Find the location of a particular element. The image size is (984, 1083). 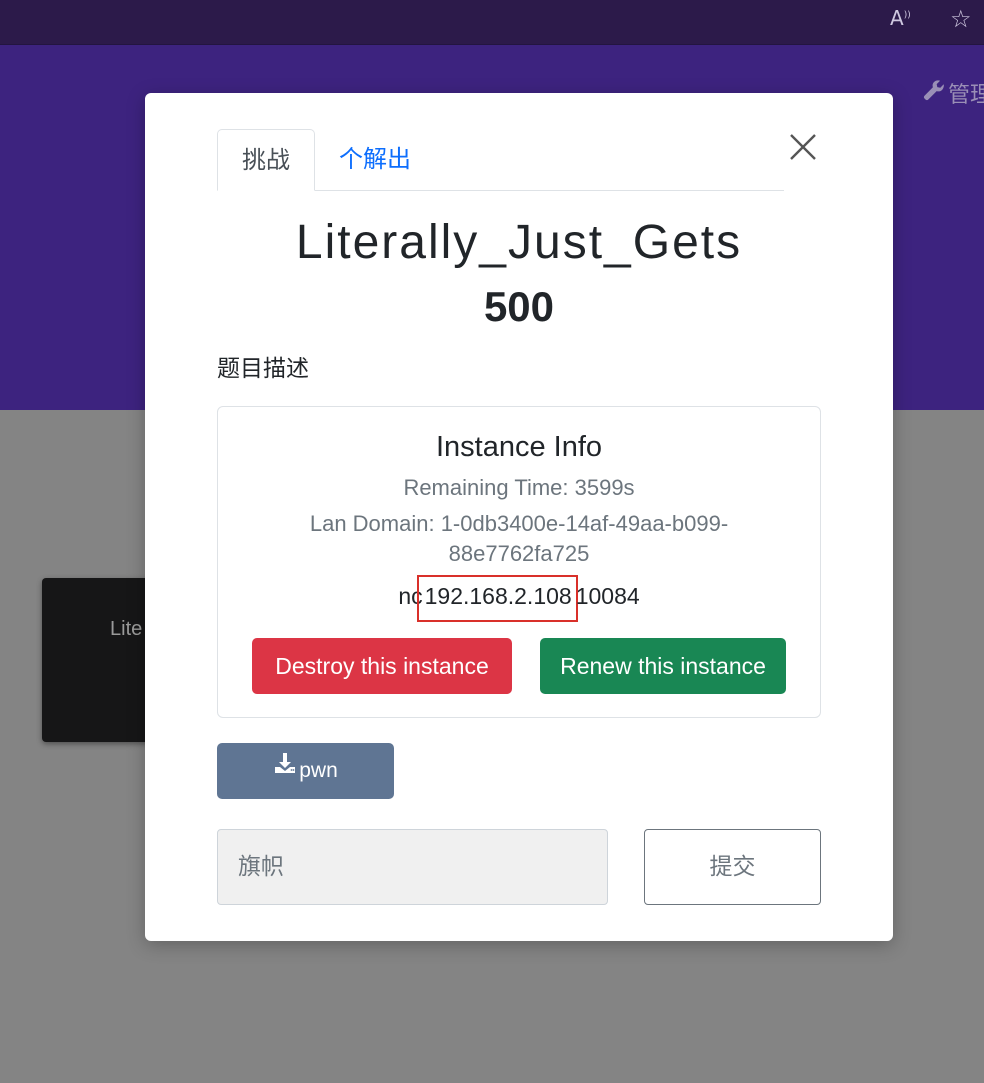

download-pwn-button: pwn is located at coordinates (305, 771).